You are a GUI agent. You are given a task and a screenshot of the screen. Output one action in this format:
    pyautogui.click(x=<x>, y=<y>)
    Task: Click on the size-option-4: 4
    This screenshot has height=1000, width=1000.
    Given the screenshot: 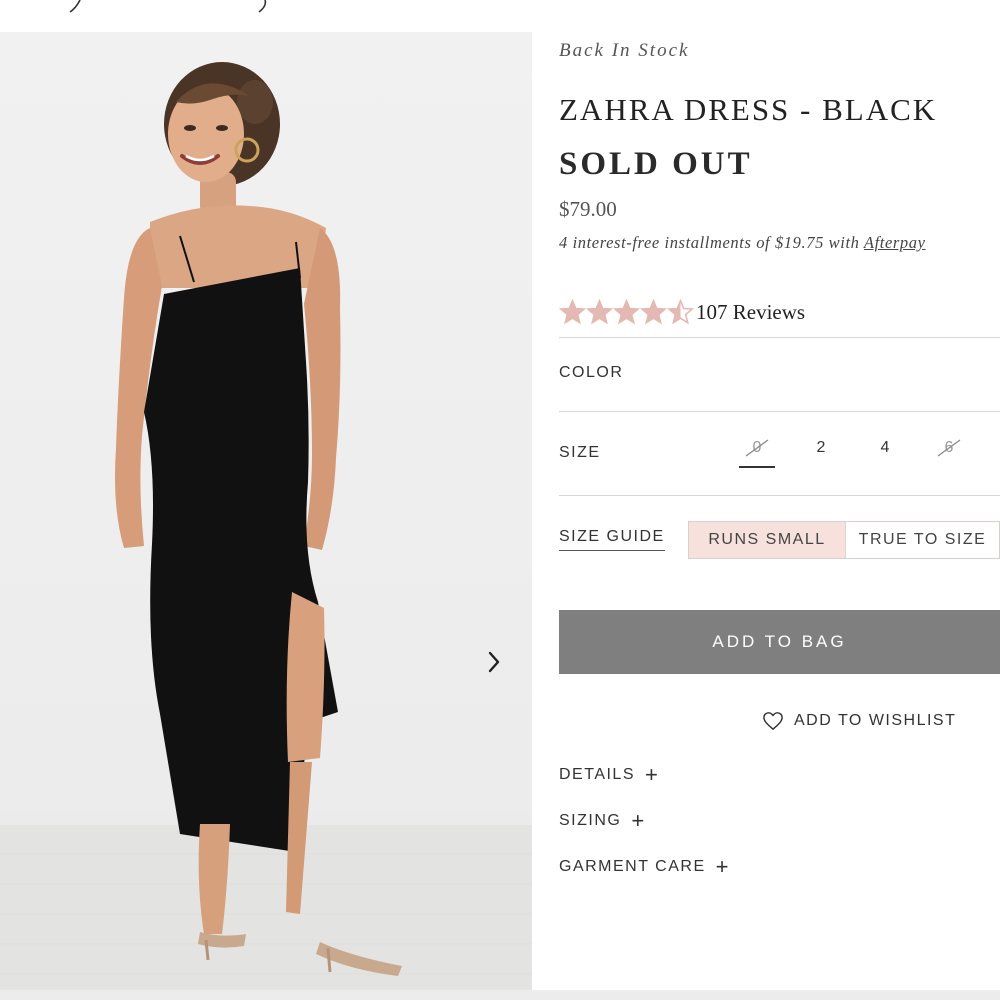 What is the action you would take?
    pyautogui.click(x=885, y=451)
    